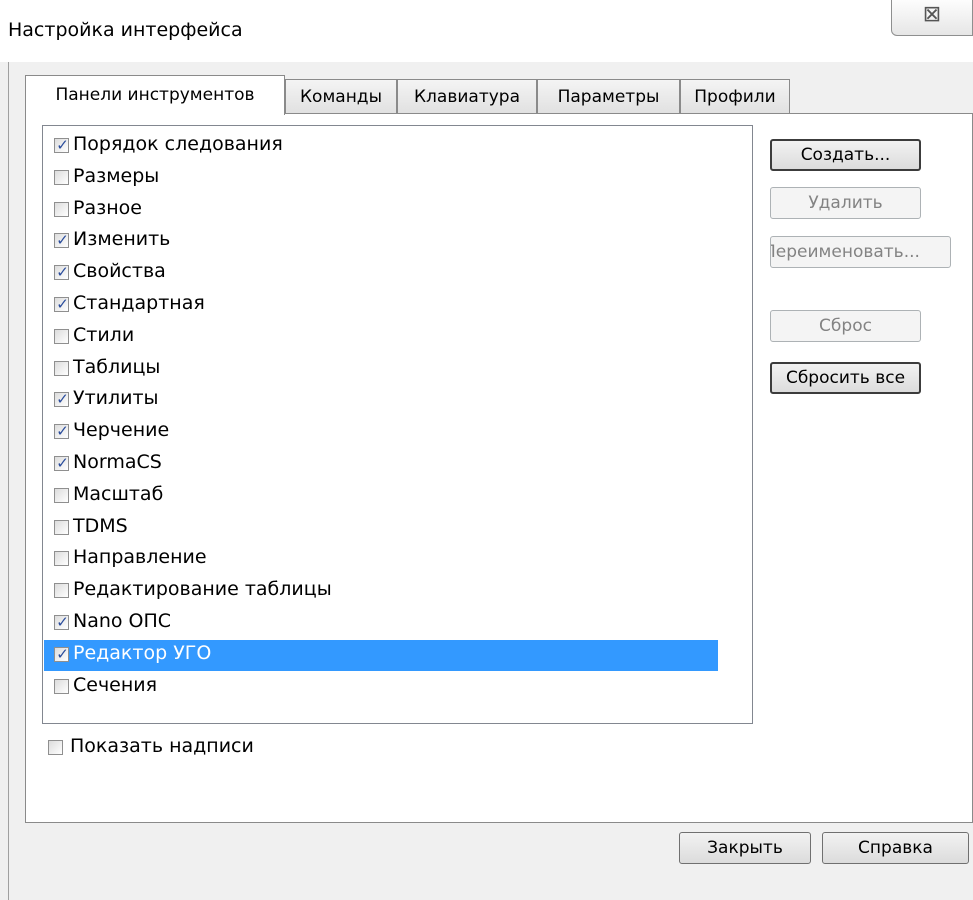 Image resolution: width=973 pixels, height=900 pixels. What do you see at coordinates (845, 378) in the screenshot?
I see `reset-all-button: Сбросить все` at bounding box center [845, 378].